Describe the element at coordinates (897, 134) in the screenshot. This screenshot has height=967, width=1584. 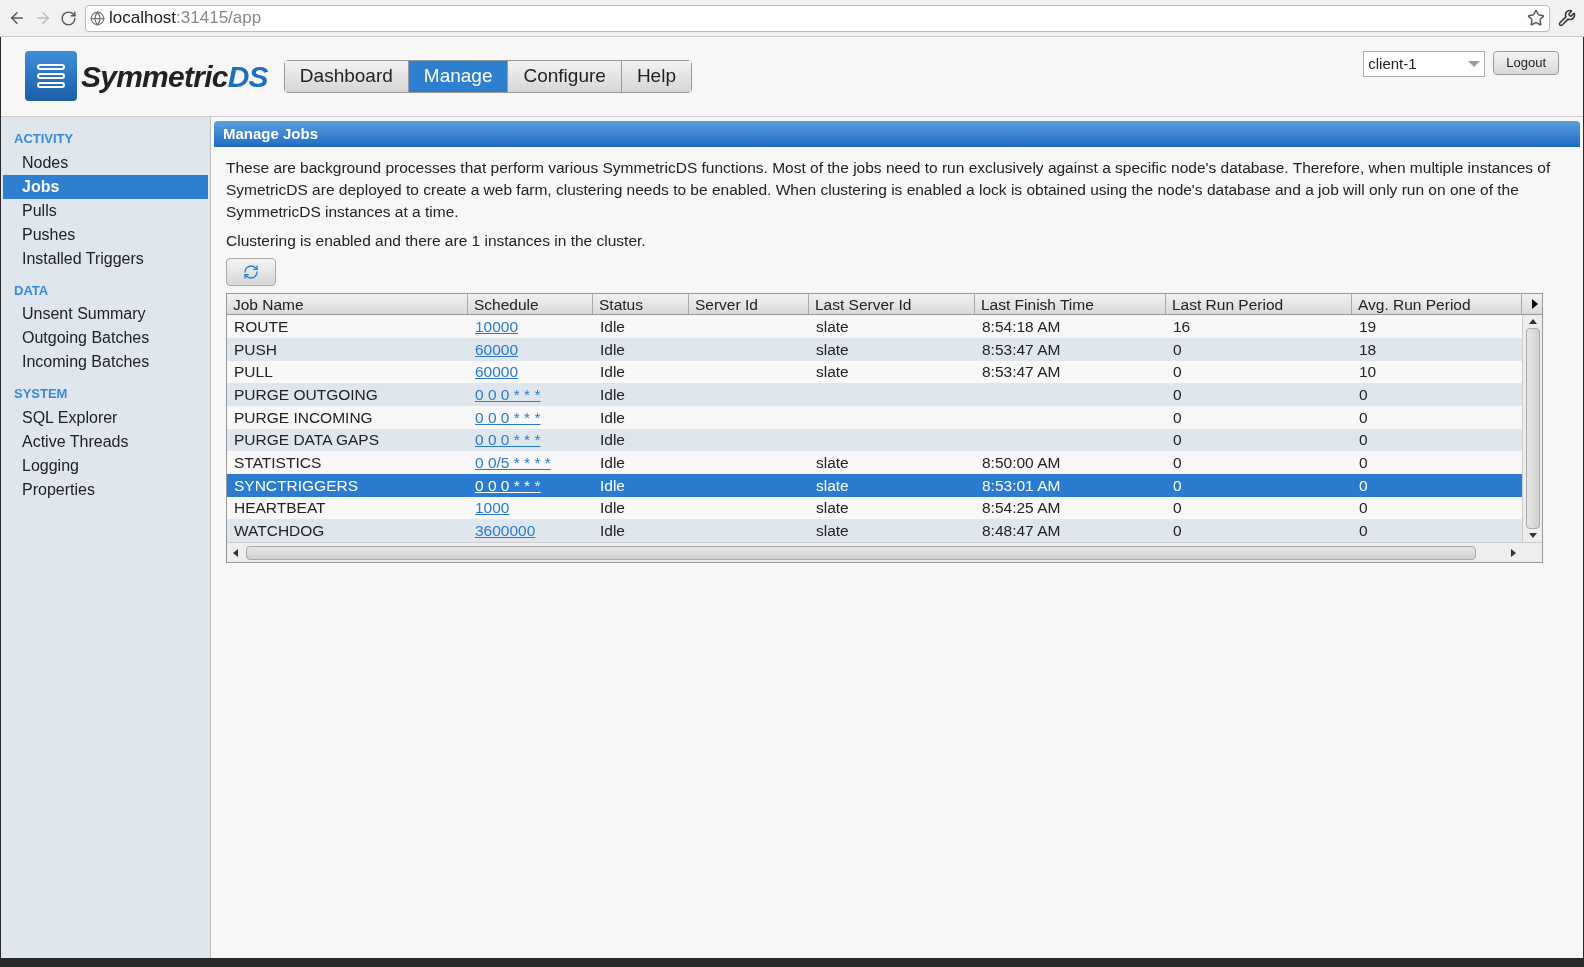
I see `panel-title-bar: Manage Jobs` at that location.